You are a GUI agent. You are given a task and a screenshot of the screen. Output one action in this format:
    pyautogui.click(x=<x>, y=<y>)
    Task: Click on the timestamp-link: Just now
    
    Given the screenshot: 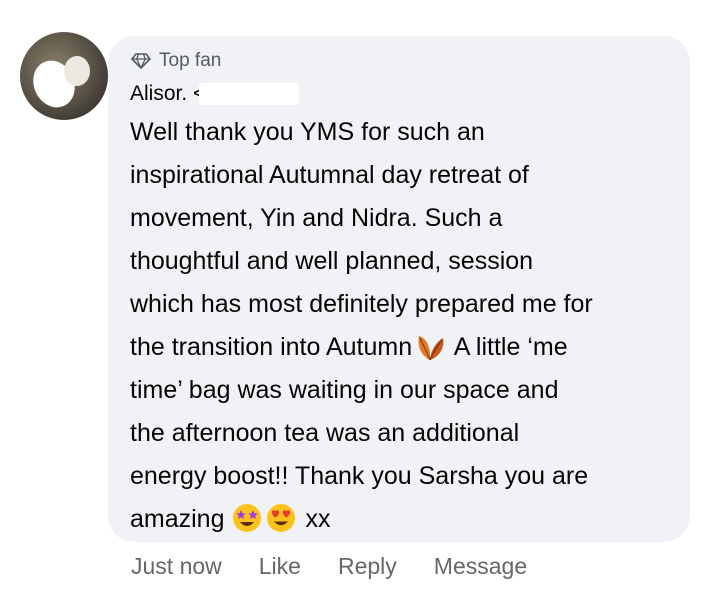 What is the action you would take?
    pyautogui.click(x=176, y=566)
    